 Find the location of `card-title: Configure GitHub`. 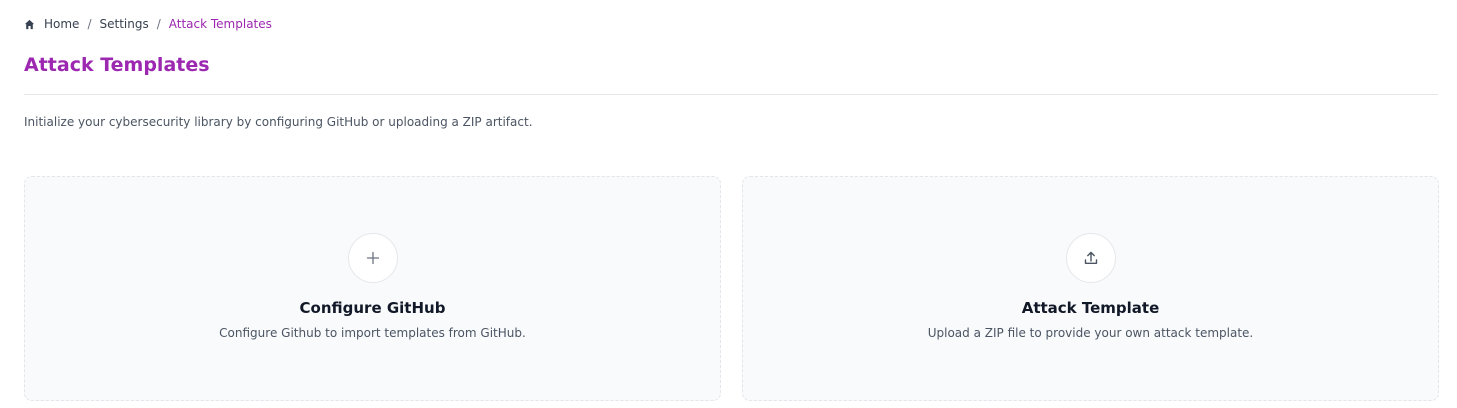

card-title: Configure GitHub is located at coordinates (372, 308).